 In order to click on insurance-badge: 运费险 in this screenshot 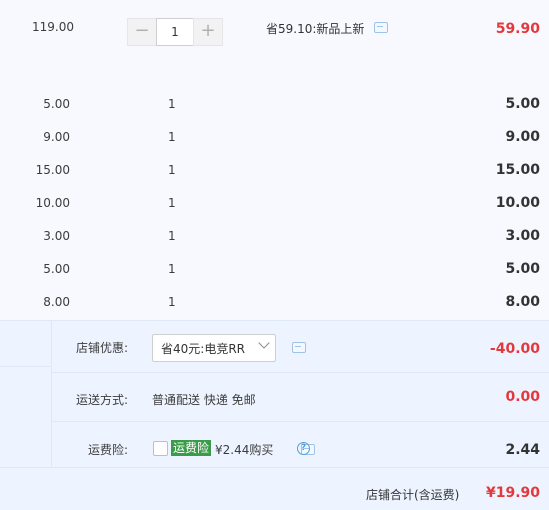, I will do `click(191, 448)`.